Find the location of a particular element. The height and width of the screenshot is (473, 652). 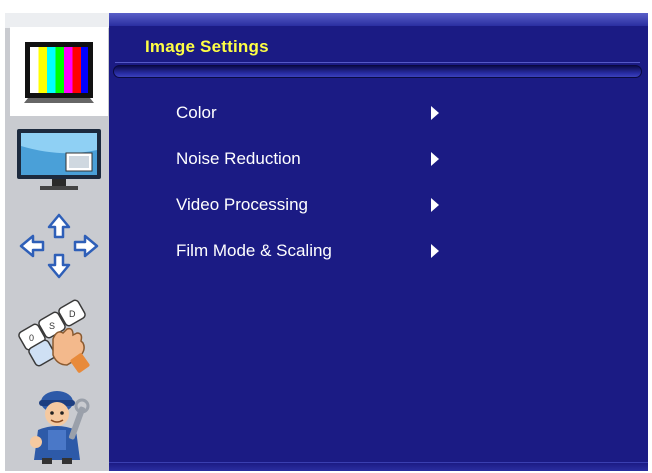

sidebar-item-service is located at coordinates (59, 426).